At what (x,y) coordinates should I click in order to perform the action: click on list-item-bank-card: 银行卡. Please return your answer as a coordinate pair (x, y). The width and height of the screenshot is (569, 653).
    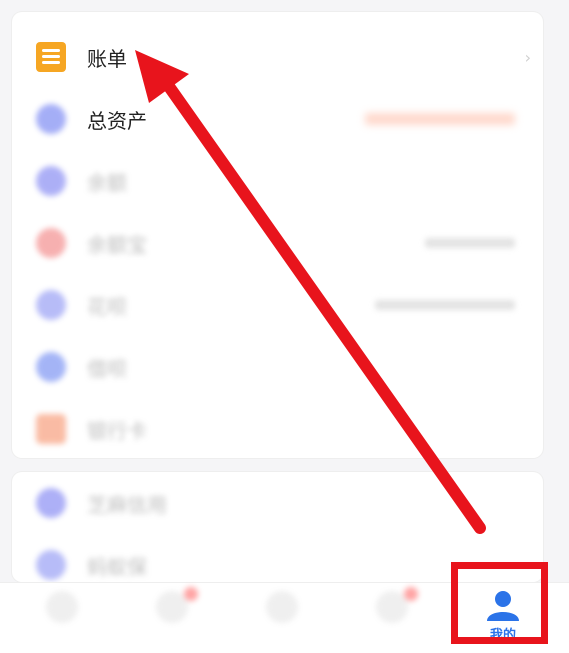
    Looking at the image, I should click on (277, 429).